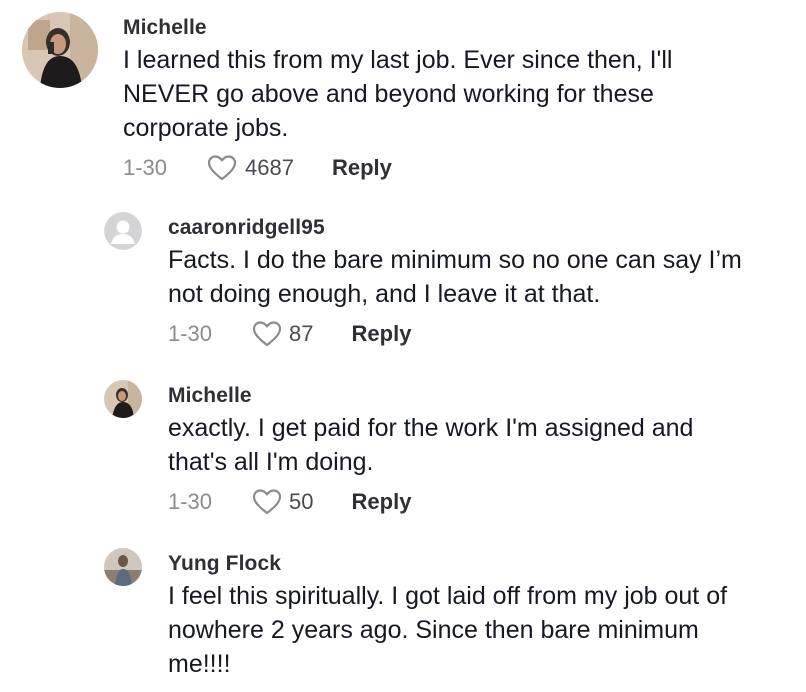 This screenshot has height=692, width=806. Describe the element at coordinates (283, 334) in the screenshot. I see `like-button: 87` at that location.